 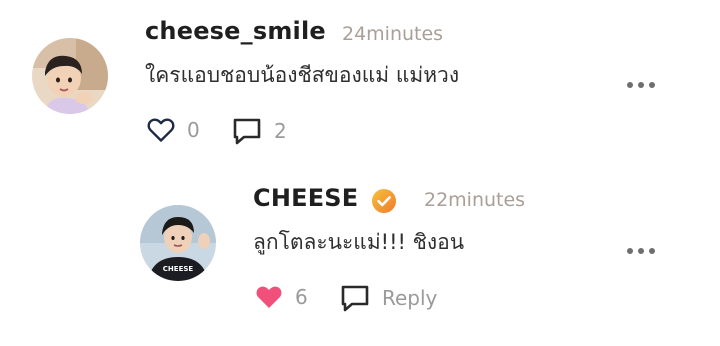 I want to click on reply-count: 2, so click(x=280, y=131).